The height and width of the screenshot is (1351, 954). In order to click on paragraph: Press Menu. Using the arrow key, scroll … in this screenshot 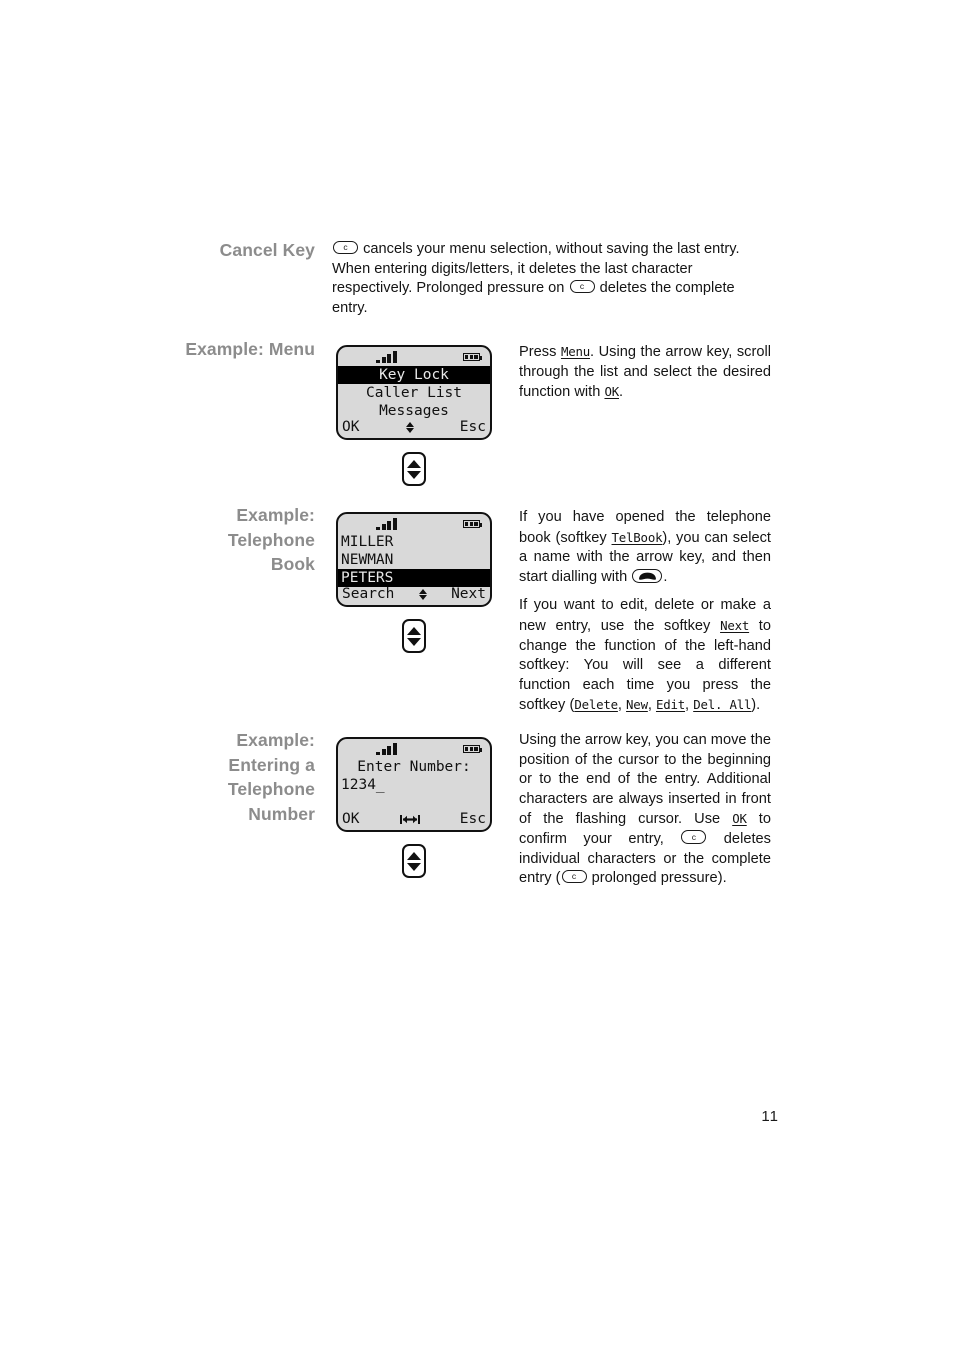, I will do `click(645, 372)`.